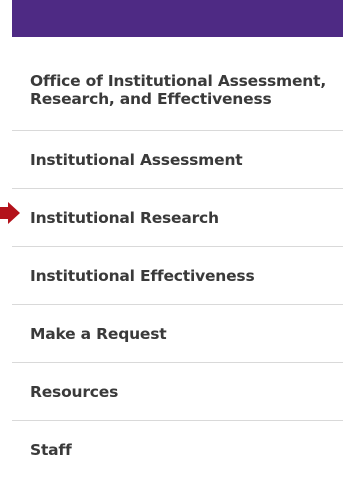 The height and width of the screenshot is (477, 343). Describe the element at coordinates (51, 450) in the screenshot. I see `nav-item-label: Staff` at that location.